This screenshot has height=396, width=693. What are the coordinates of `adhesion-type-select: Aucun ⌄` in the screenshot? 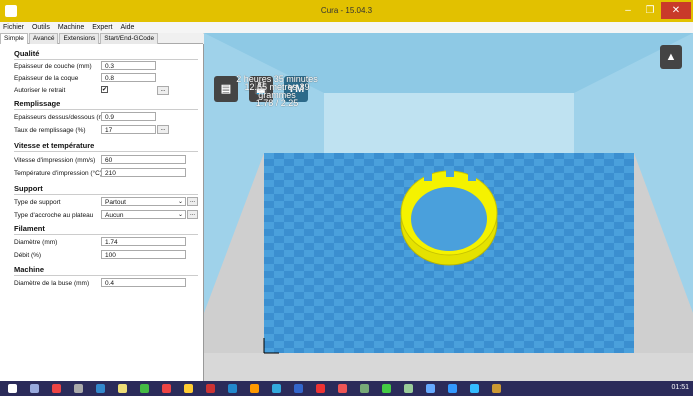 It's located at (143, 214).